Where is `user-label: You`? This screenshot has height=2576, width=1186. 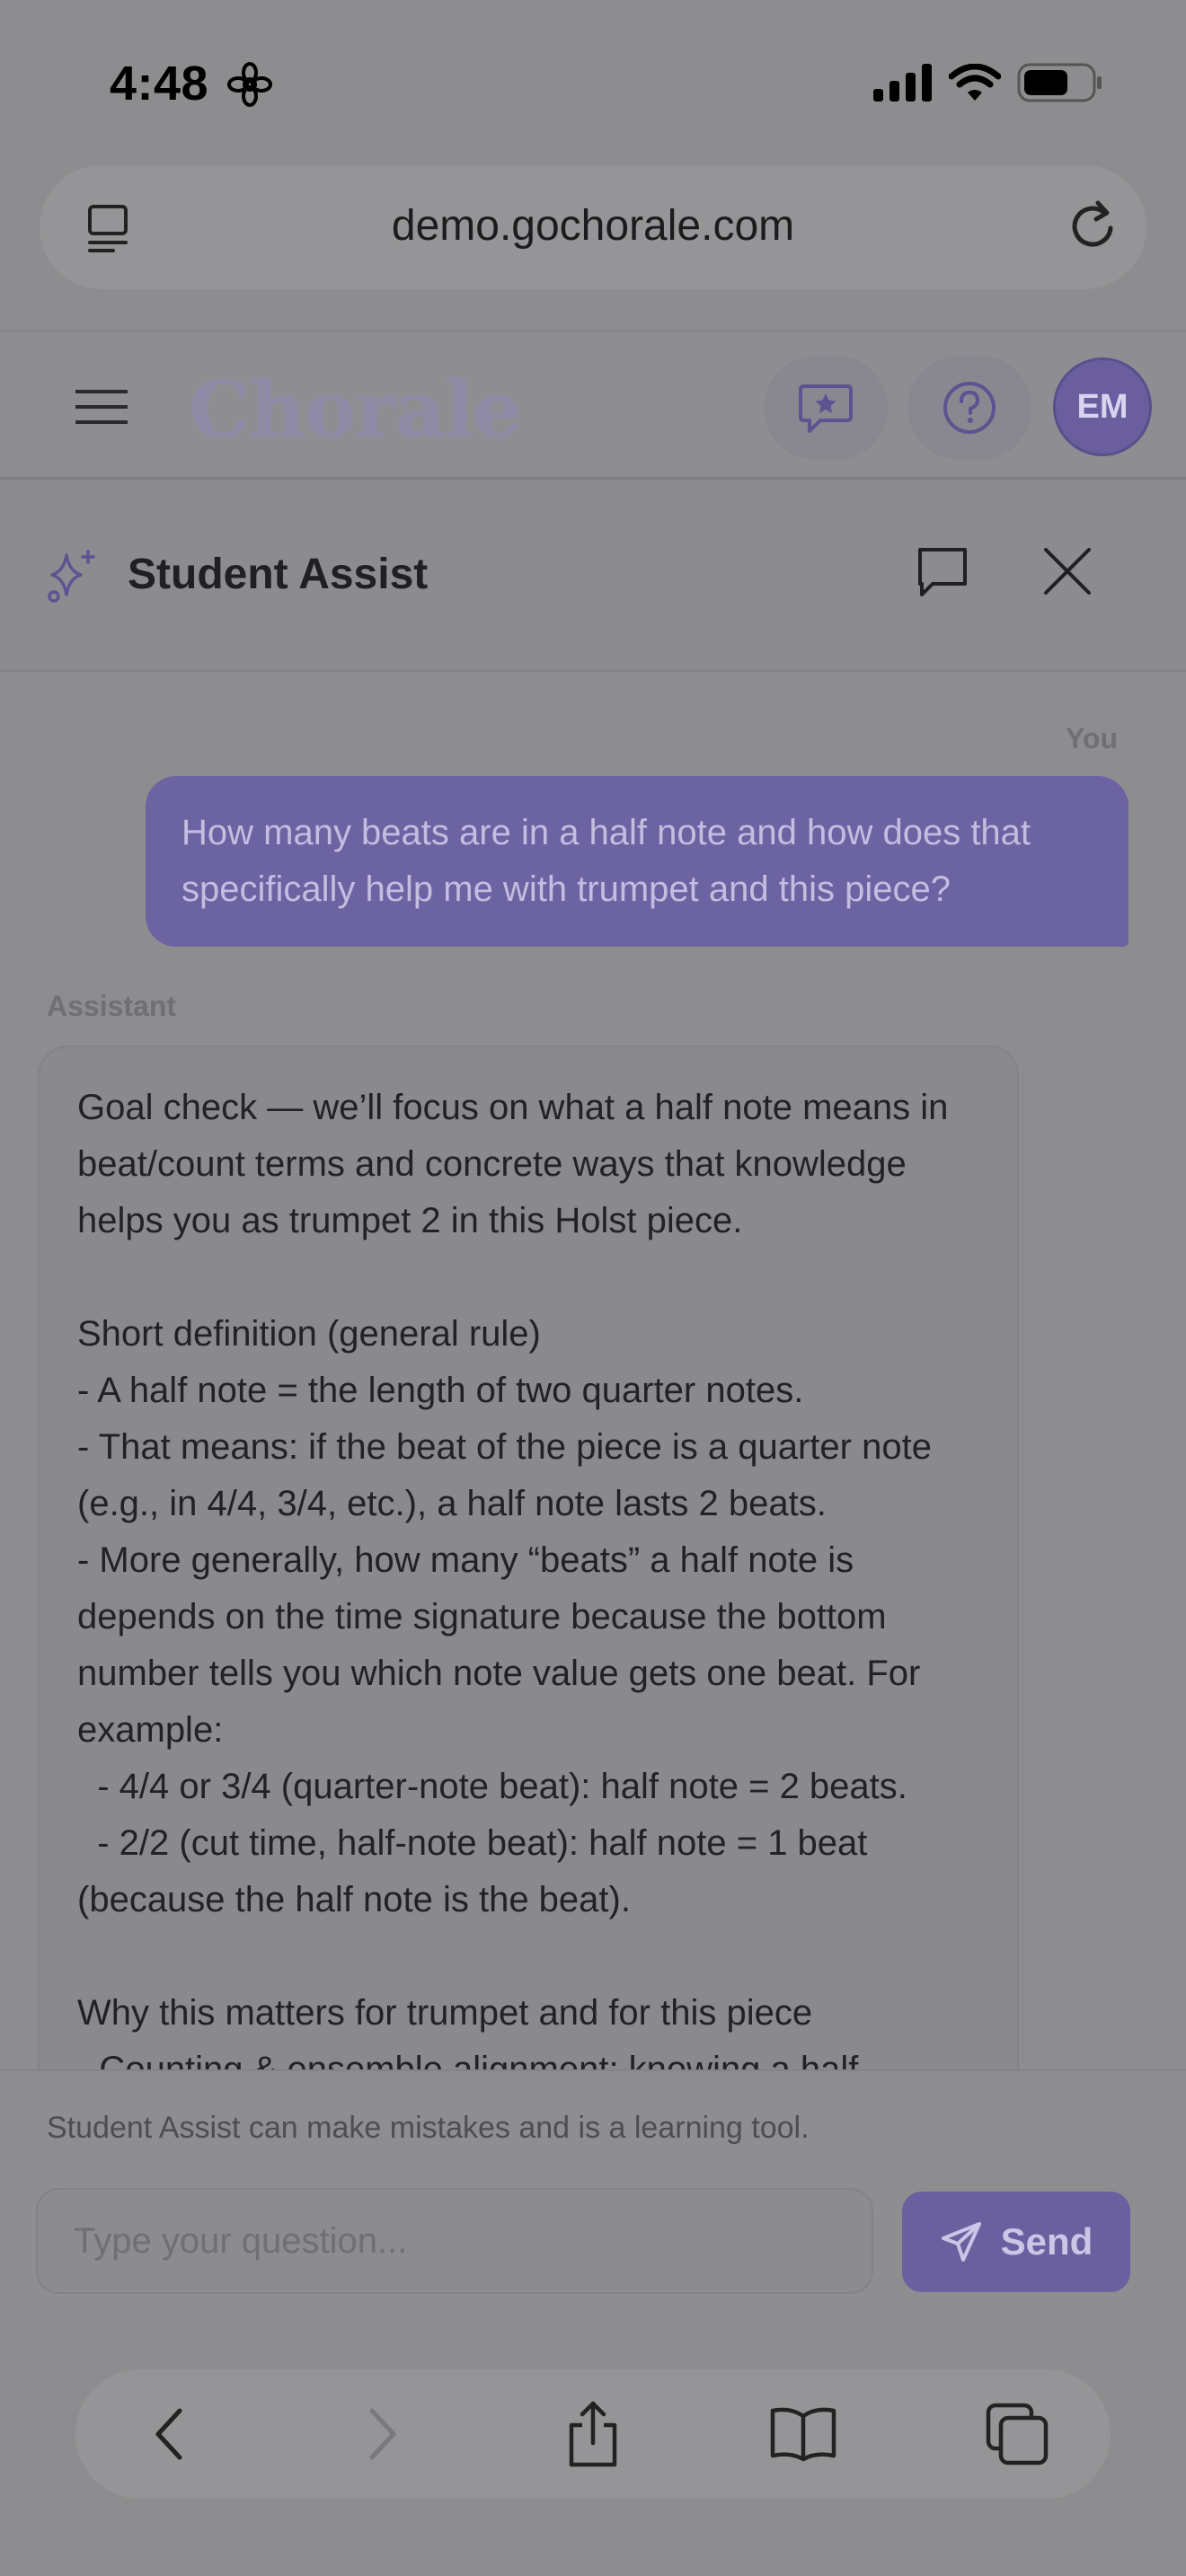
user-label: You is located at coordinates (1091, 738).